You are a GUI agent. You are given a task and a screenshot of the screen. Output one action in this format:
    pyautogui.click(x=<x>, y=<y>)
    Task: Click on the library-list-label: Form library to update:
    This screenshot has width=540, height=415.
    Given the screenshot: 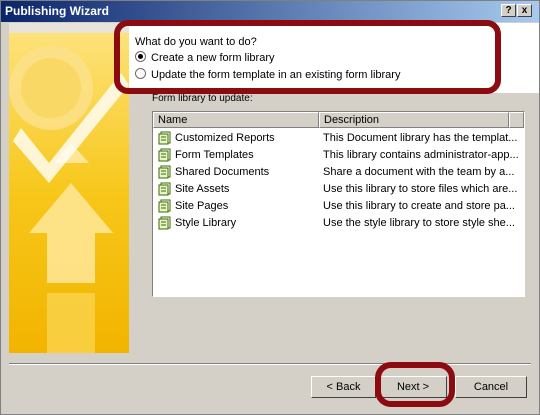 What is the action you would take?
    pyautogui.click(x=202, y=98)
    